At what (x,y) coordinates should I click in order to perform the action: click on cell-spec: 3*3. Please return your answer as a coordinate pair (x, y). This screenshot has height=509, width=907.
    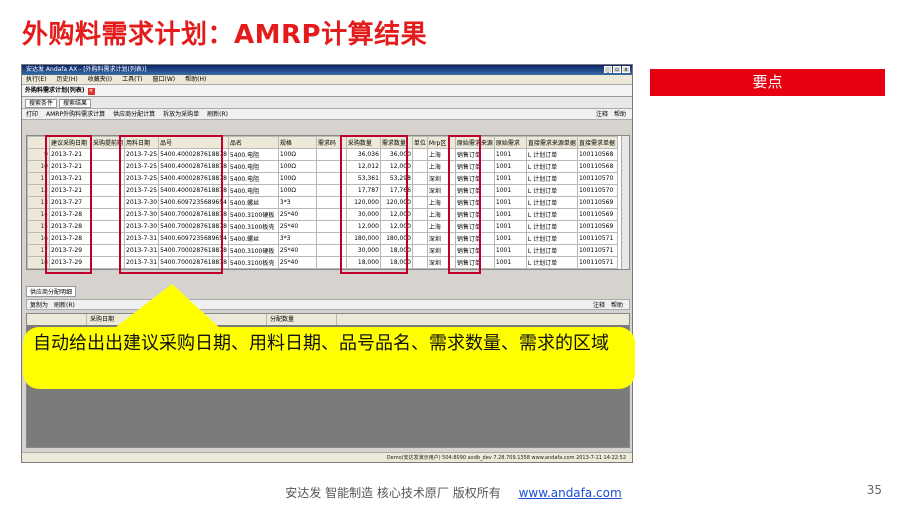
    Looking at the image, I should click on (297, 202).